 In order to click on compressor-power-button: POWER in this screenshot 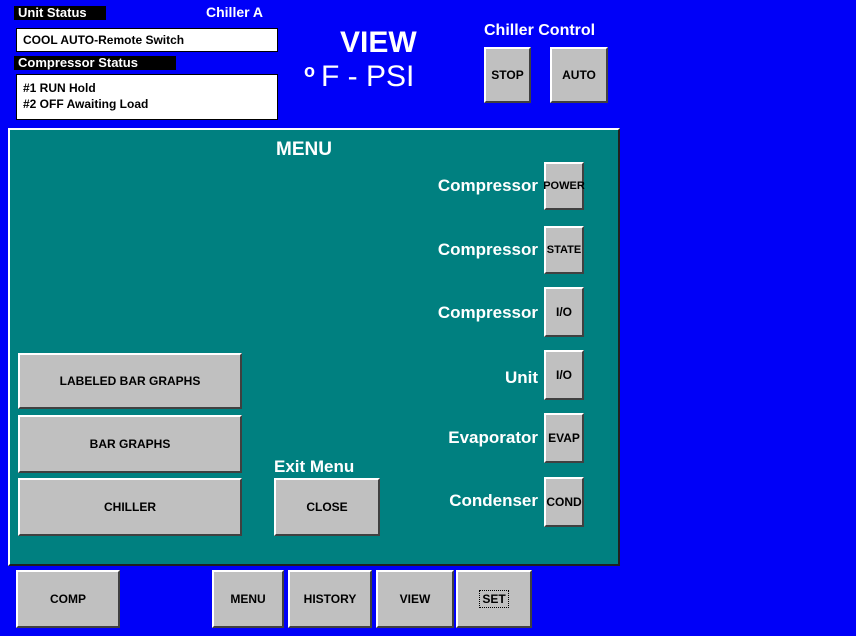, I will do `click(564, 186)`.